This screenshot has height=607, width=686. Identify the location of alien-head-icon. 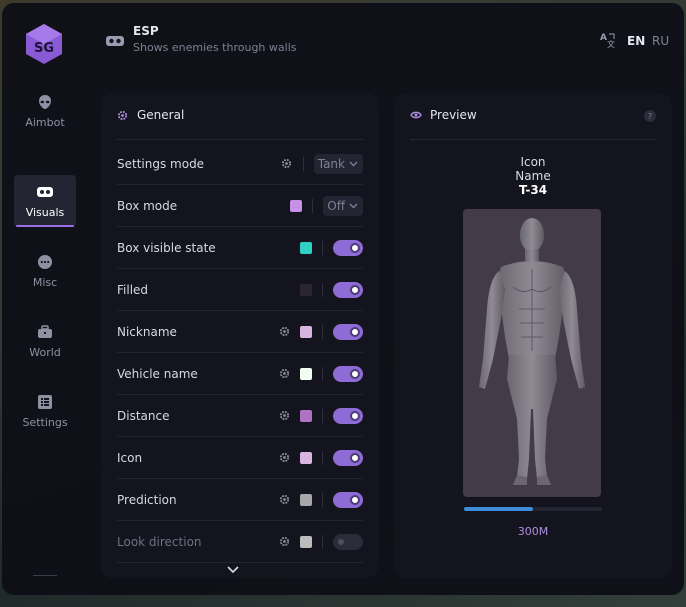
(45, 102).